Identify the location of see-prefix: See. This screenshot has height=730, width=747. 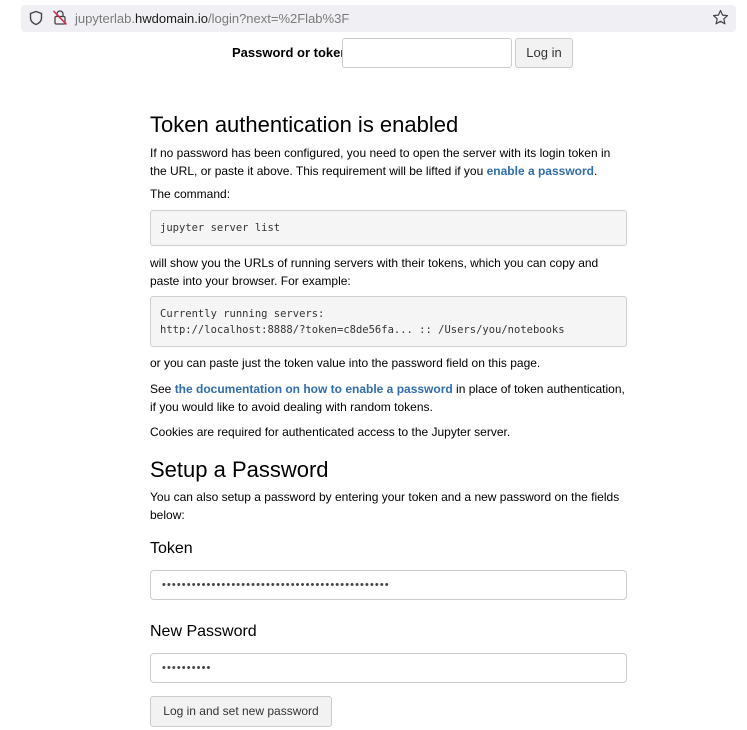
(162, 389).